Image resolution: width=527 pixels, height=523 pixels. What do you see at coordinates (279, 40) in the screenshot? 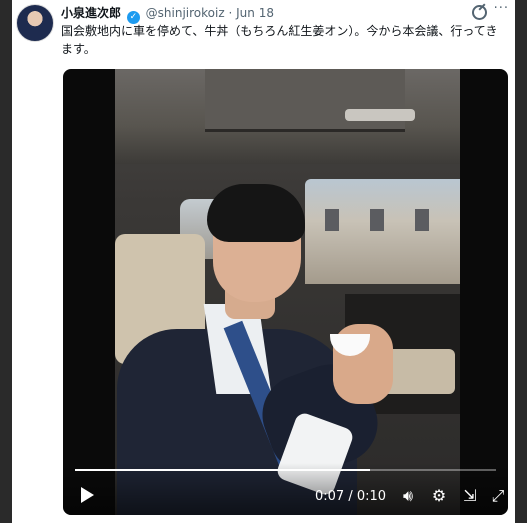
I see `tweet-text: 国会敷地内に車を停めて、牛丼（もちろん紅生姜オン）。今から本会議、行ってきます。` at bounding box center [279, 40].